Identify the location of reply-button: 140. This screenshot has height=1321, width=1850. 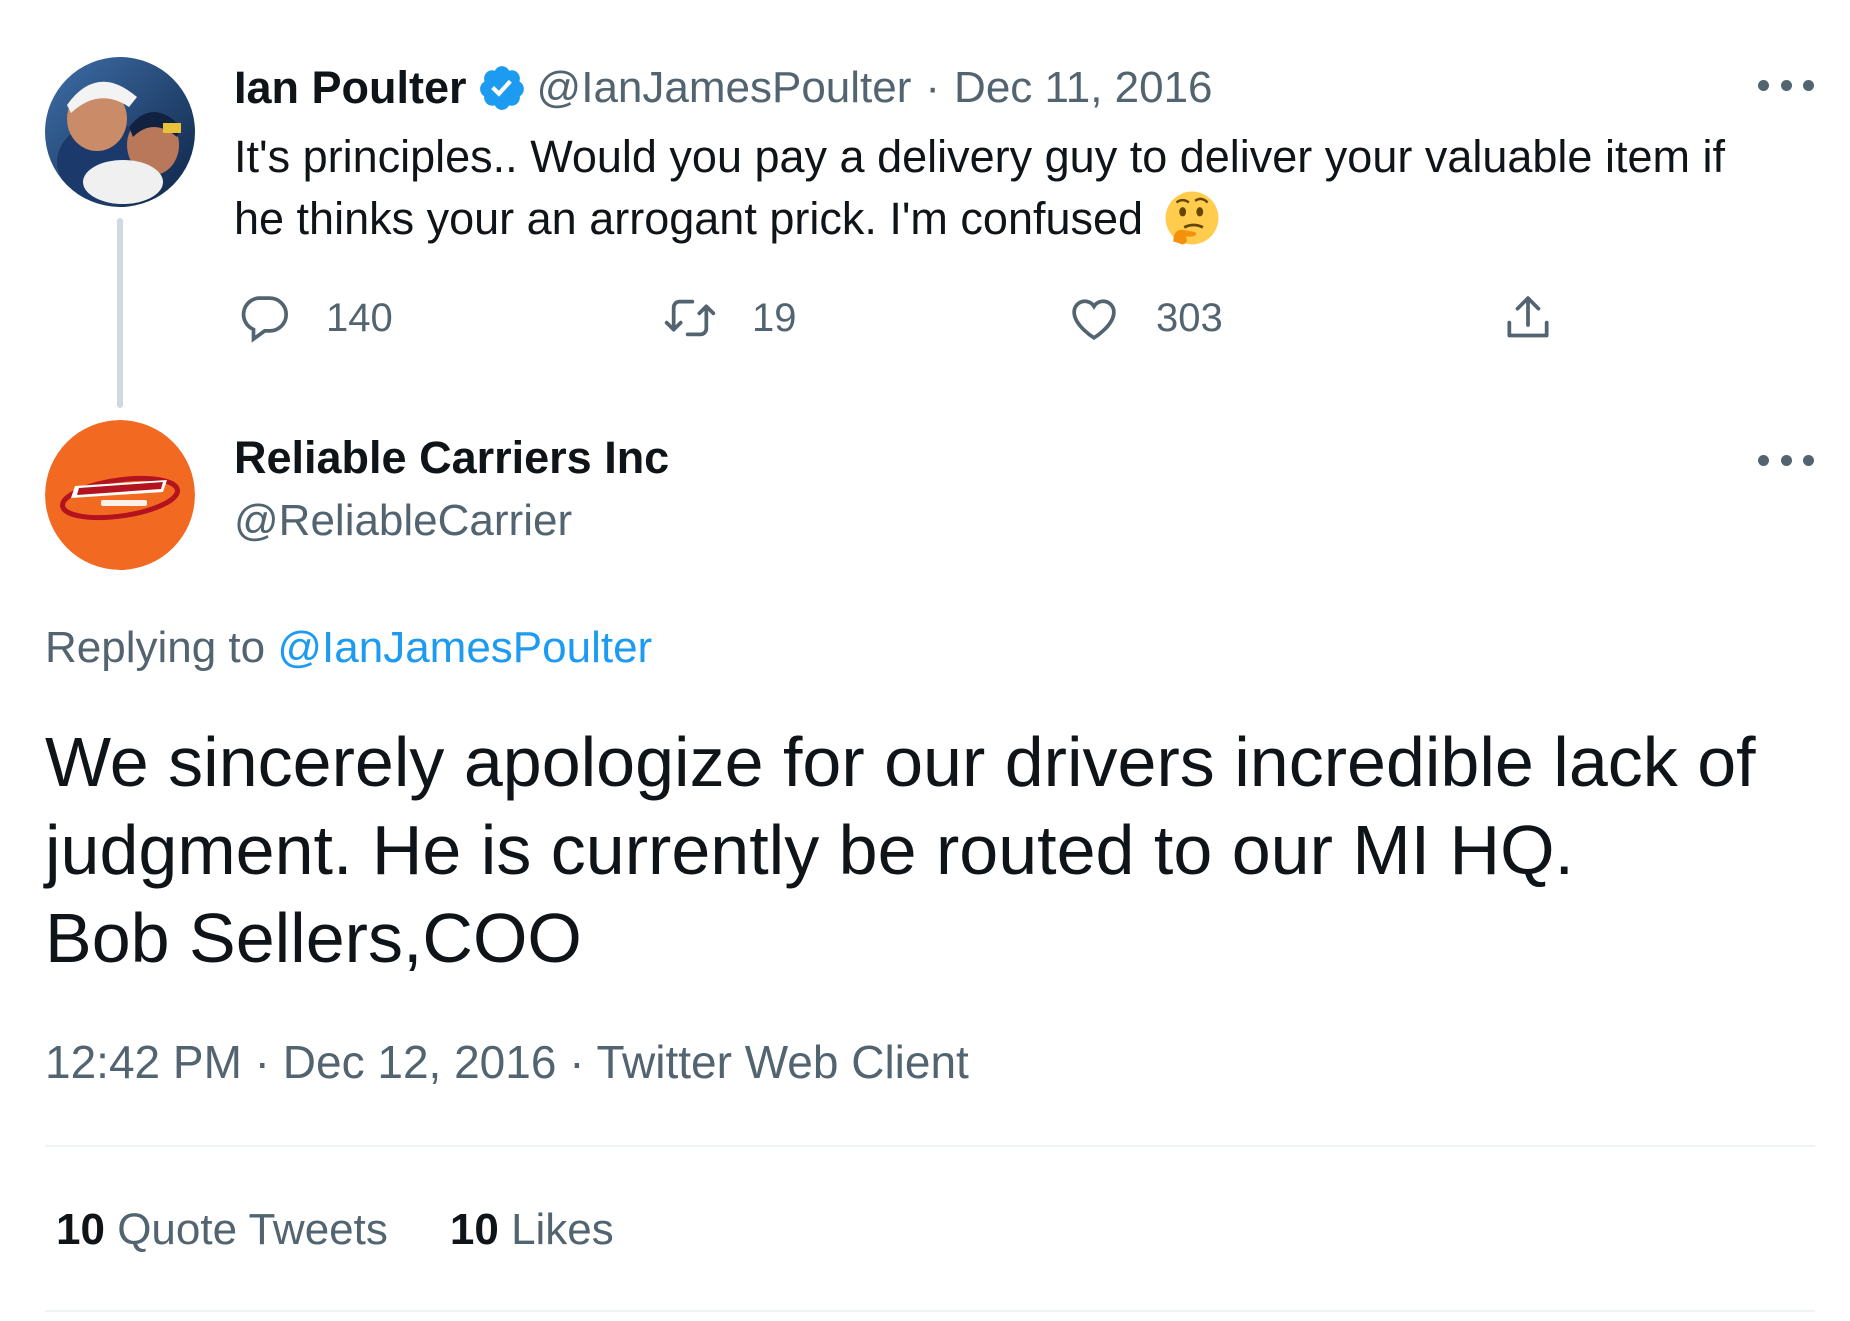
(314, 318).